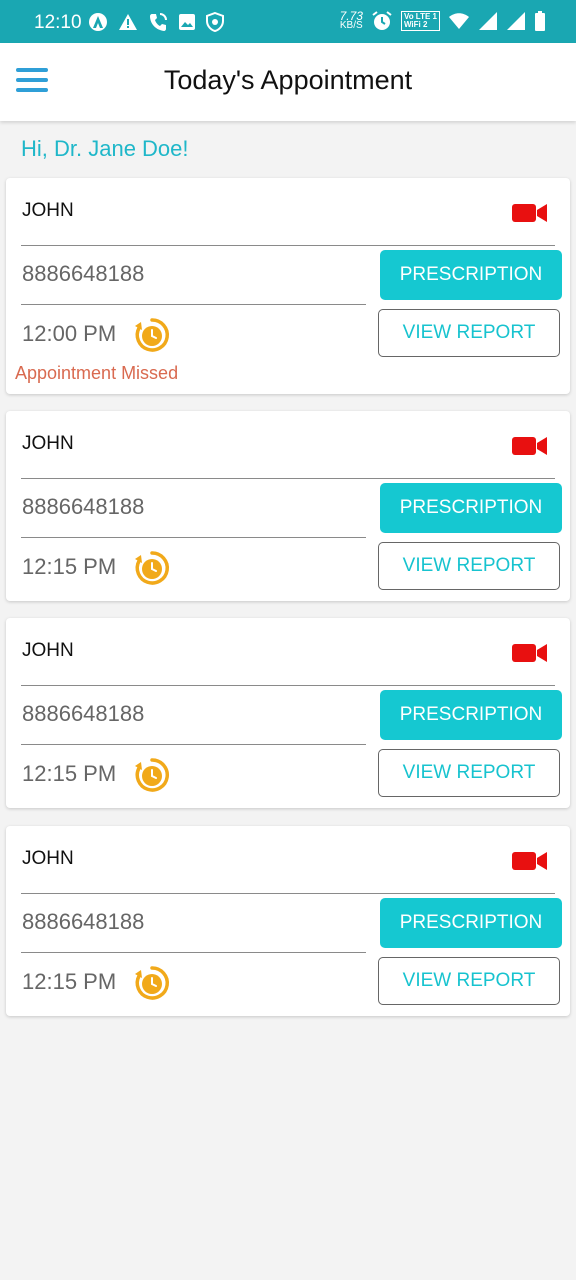 Image resolution: width=576 pixels, height=1280 pixels. I want to click on page-title: Today's Appointment, so click(288, 80).